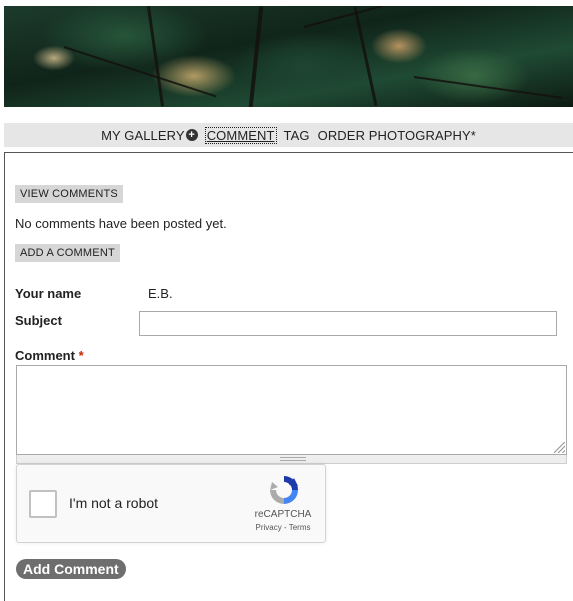 The image size is (573, 601). Describe the element at coordinates (283, 514) in the screenshot. I see `recaptcha-brand: reCAPTCHA` at that location.